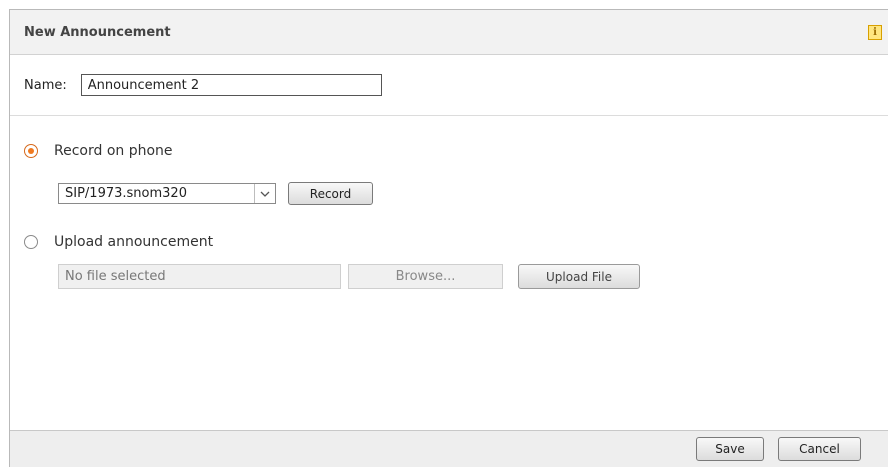  What do you see at coordinates (264, 193) in the screenshot?
I see `chevron-down-icon` at bounding box center [264, 193].